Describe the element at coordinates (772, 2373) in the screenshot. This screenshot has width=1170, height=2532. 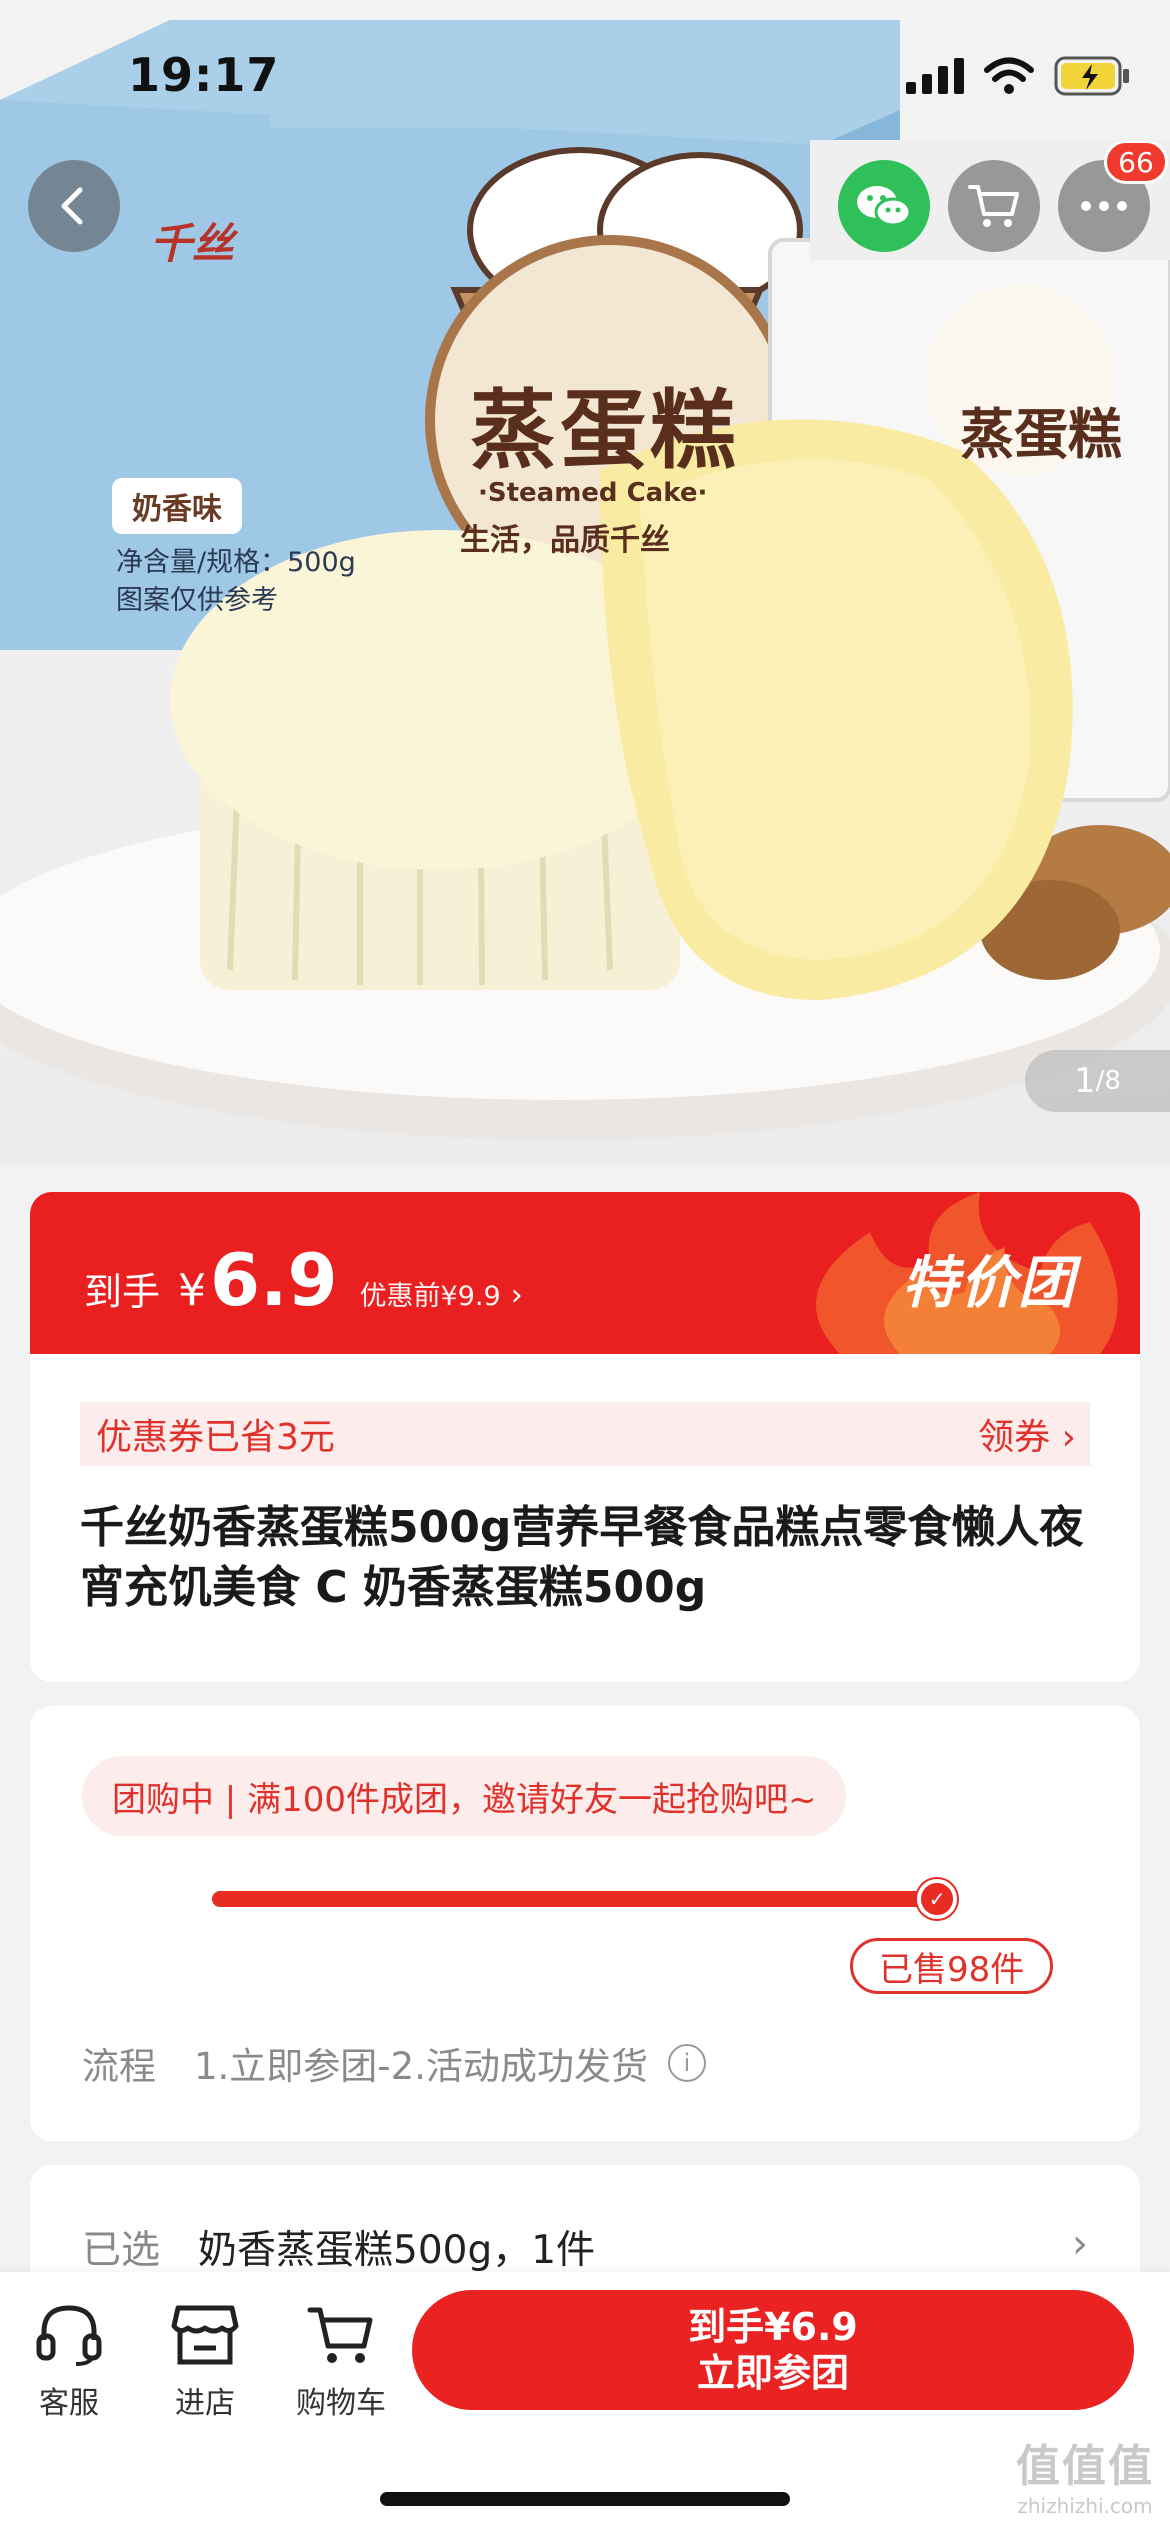
I see `buy-button-label: 立即参团` at that location.